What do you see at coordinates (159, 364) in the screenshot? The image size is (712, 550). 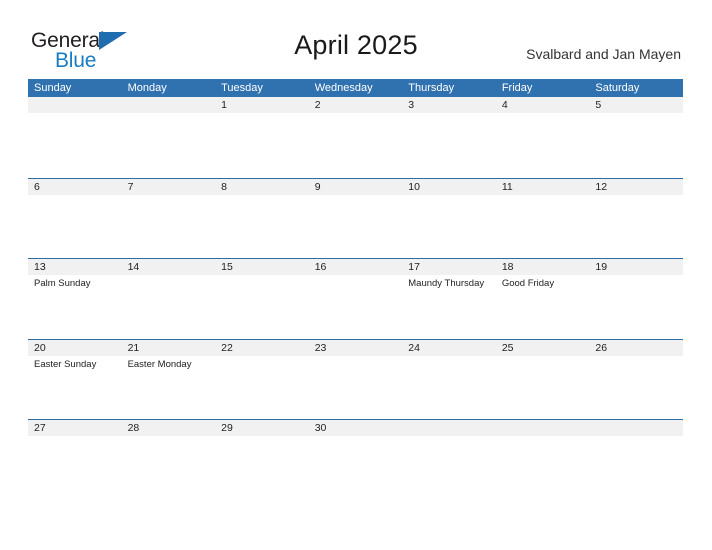 I see `holiday-label: Easter Monday` at bounding box center [159, 364].